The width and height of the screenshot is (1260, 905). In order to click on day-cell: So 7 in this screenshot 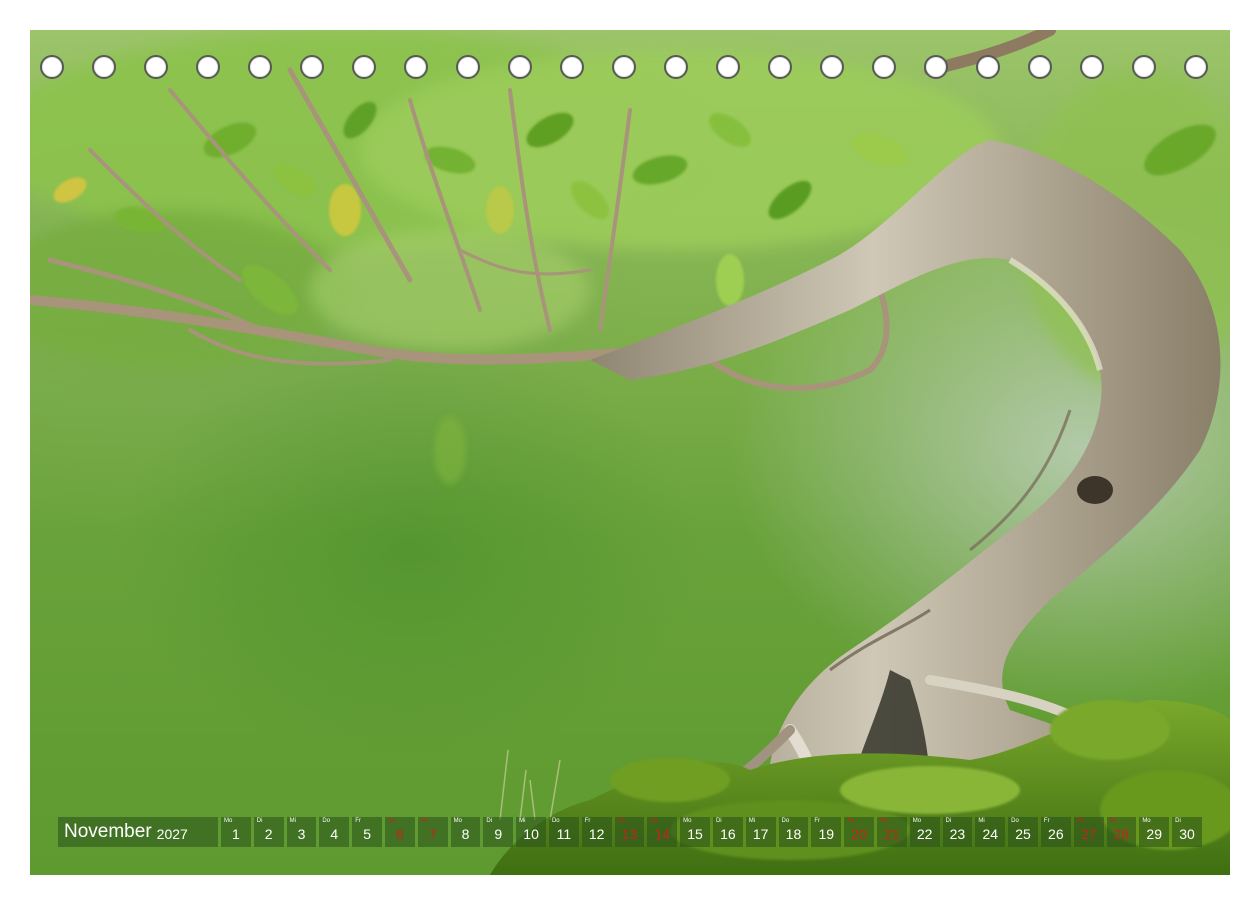, I will do `click(432, 832)`.